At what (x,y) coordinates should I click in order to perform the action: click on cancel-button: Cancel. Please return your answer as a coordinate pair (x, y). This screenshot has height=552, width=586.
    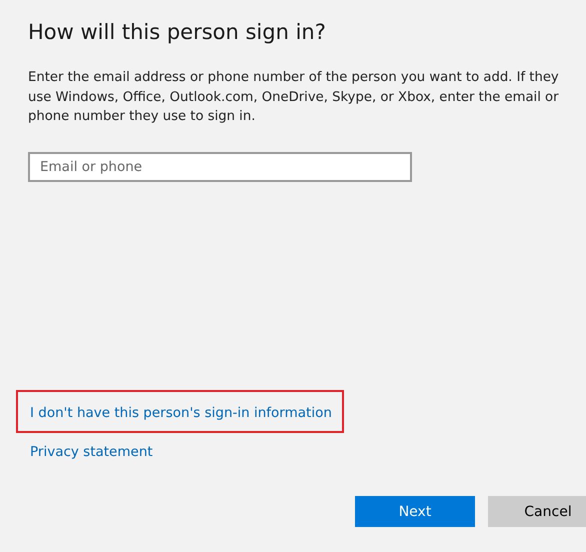
    Looking at the image, I should click on (537, 511).